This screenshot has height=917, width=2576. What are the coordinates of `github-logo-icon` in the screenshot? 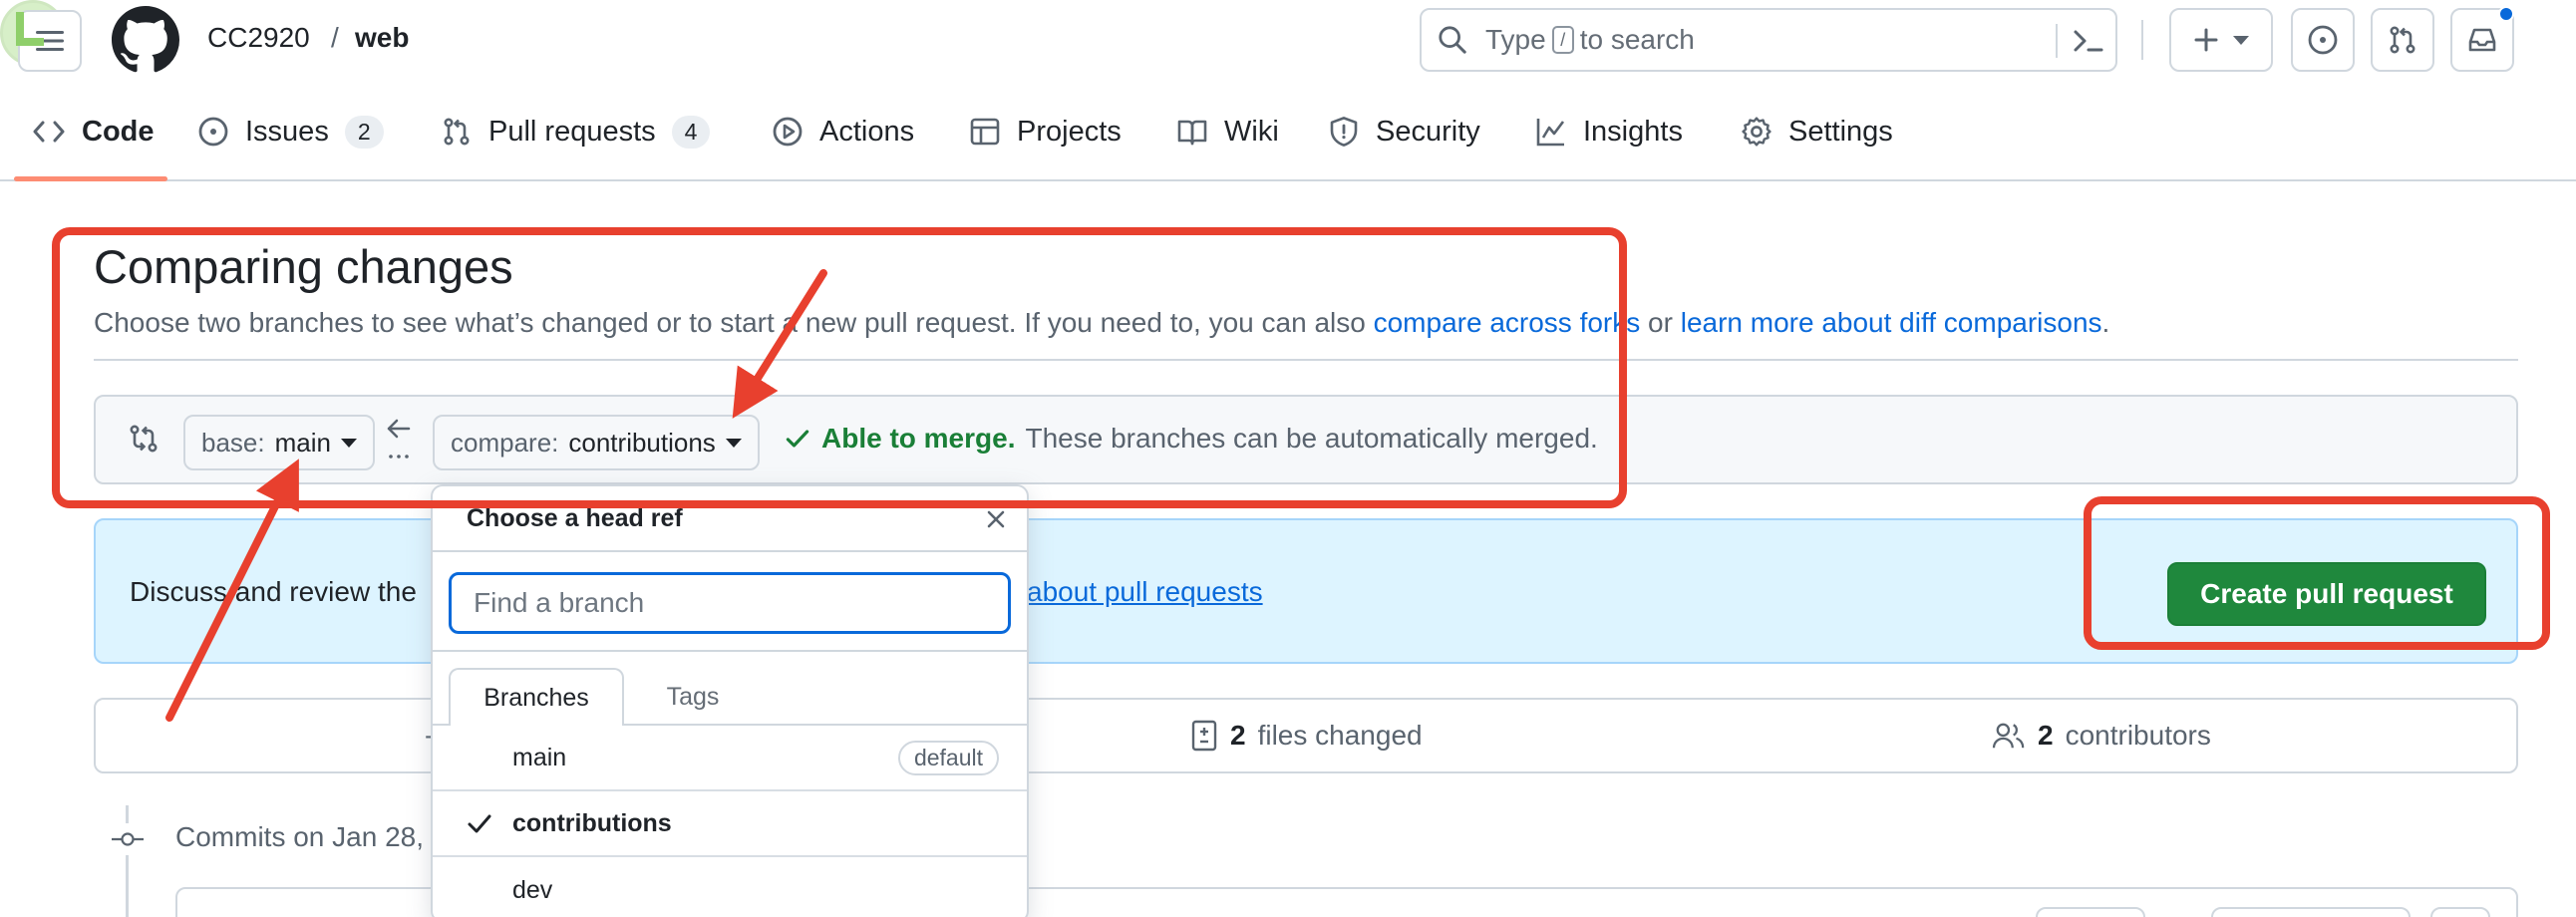 It's located at (145, 40).